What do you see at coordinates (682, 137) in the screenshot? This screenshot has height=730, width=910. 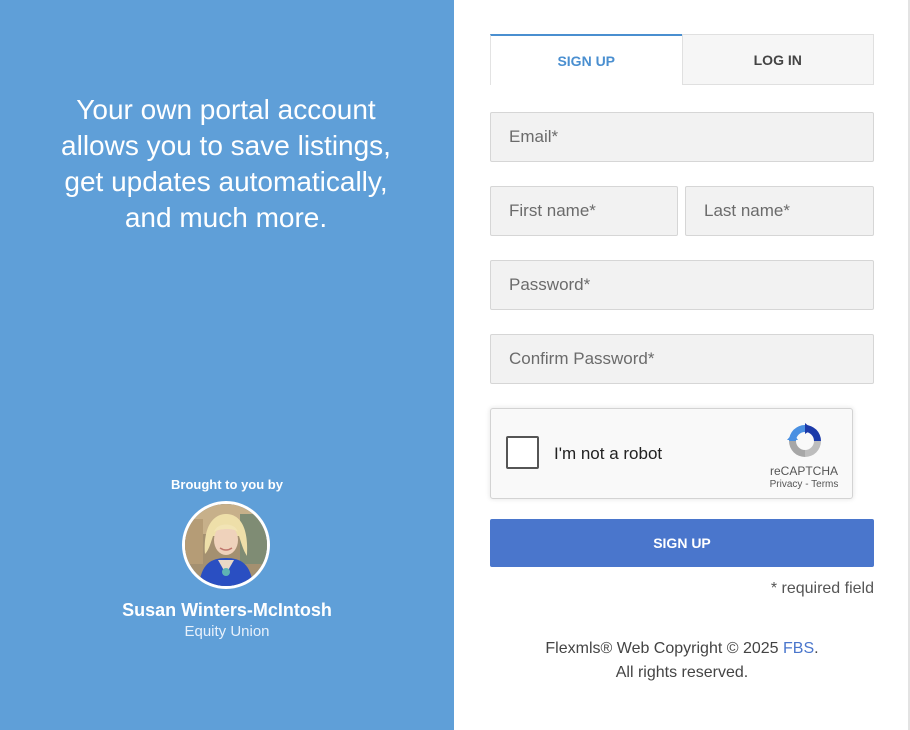 I see `email-field` at bounding box center [682, 137].